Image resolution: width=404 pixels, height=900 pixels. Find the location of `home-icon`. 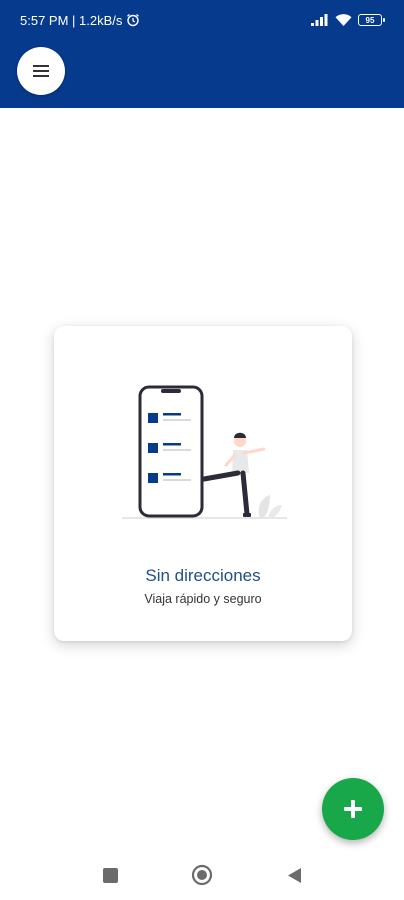

home-icon is located at coordinates (202, 875).